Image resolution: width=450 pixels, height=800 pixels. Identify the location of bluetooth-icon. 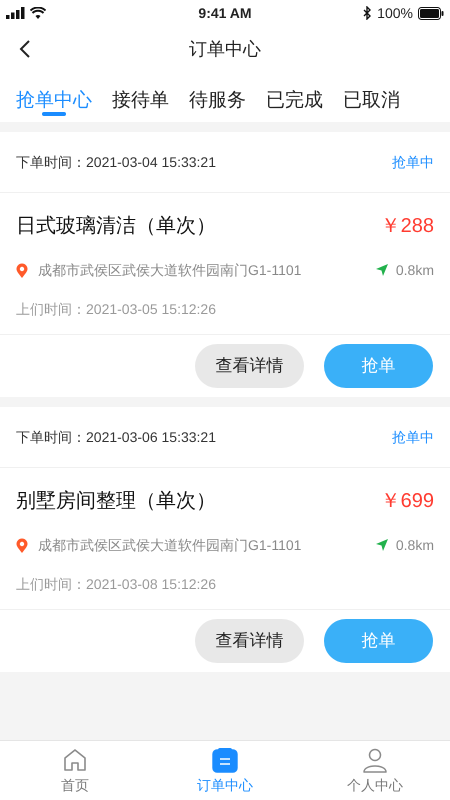
(367, 13).